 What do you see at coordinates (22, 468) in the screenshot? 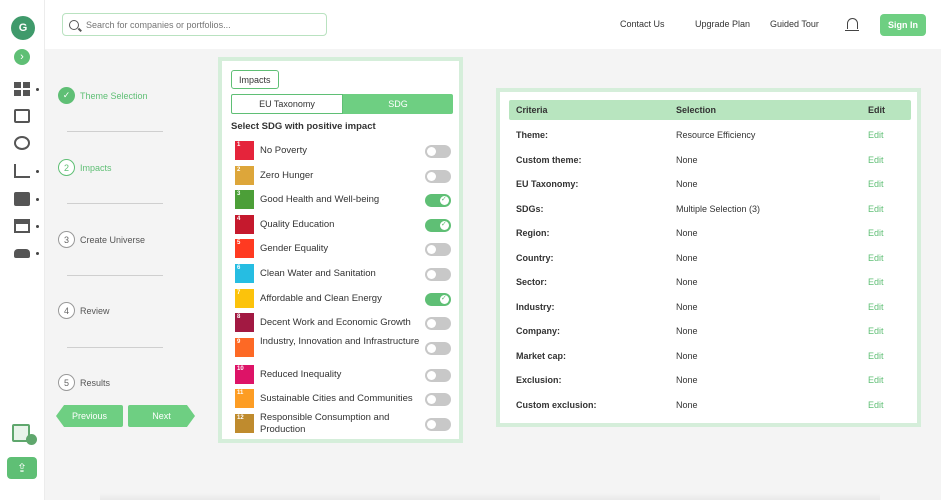
I see `upload-cloud-icon: ⇪` at bounding box center [22, 468].